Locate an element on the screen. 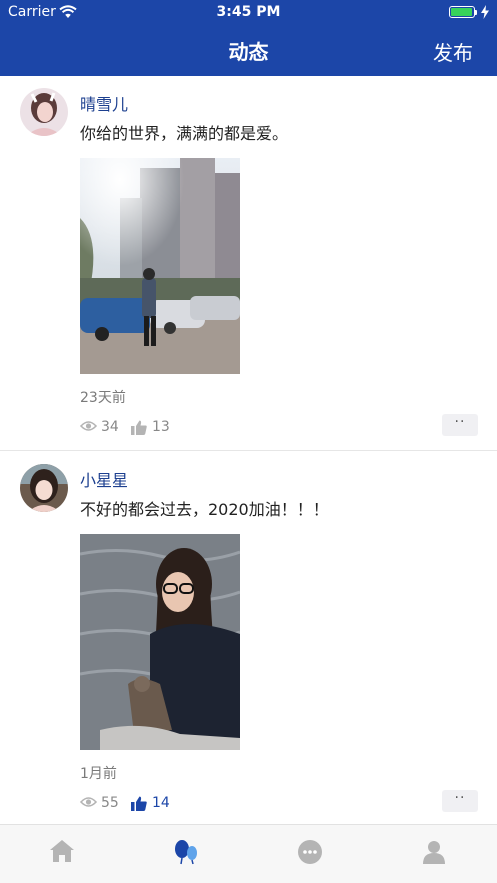 The height and width of the screenshot is (883, 497). post-content: 不好的都会过去，2020加油！！！ is located at coordinates (204, 509).